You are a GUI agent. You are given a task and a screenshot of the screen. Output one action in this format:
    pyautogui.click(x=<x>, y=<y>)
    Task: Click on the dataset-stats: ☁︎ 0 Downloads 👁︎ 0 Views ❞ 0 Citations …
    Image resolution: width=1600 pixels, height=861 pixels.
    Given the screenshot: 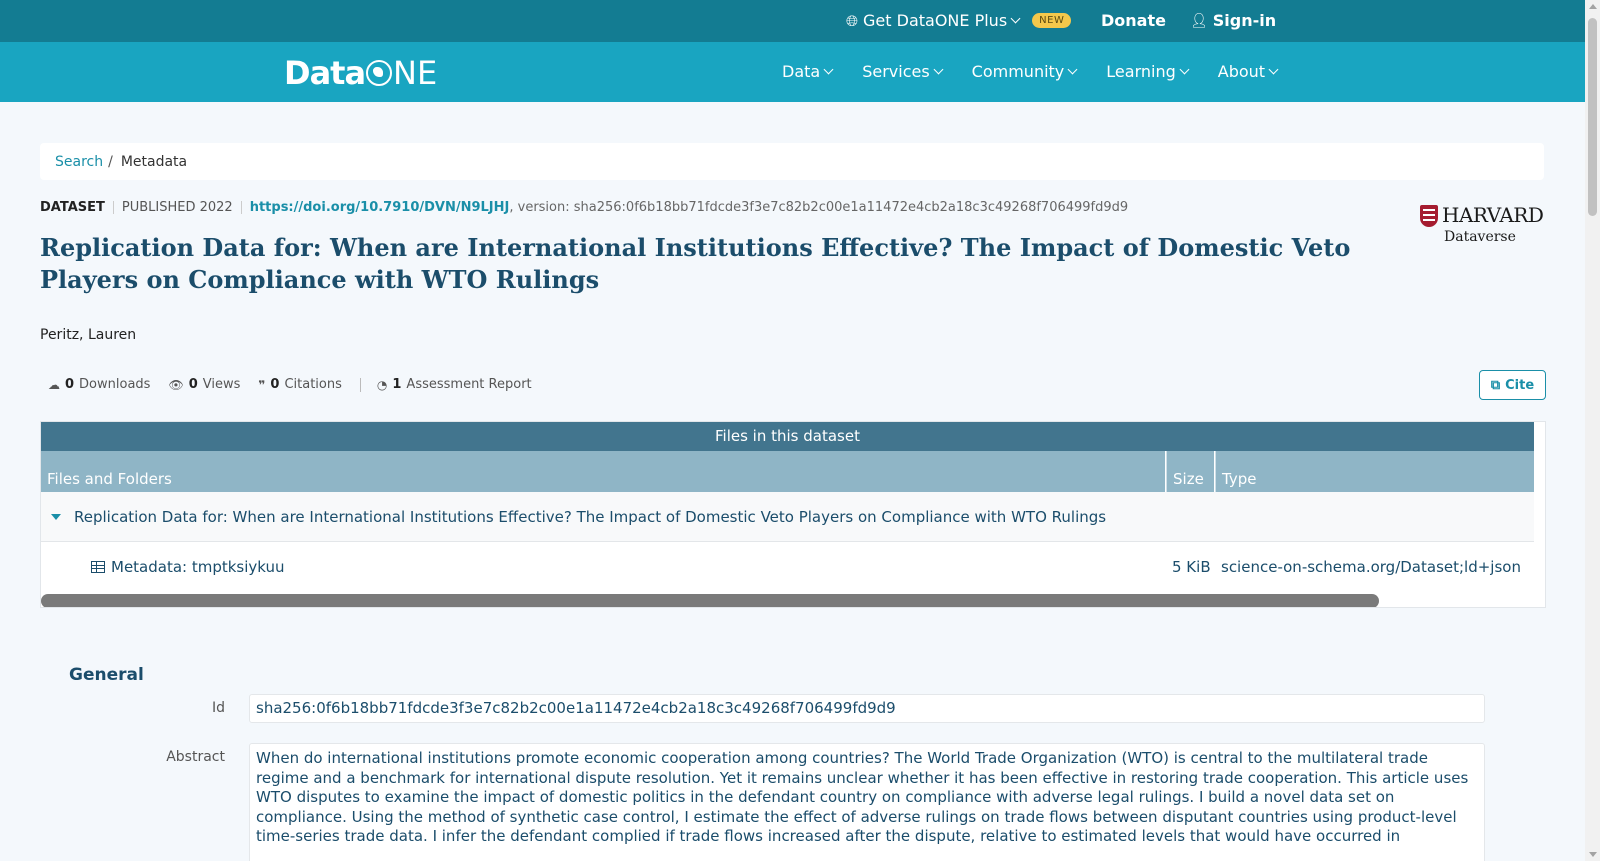 What is the action you would take?
    pyautogui.click(x=299, y=384)
    